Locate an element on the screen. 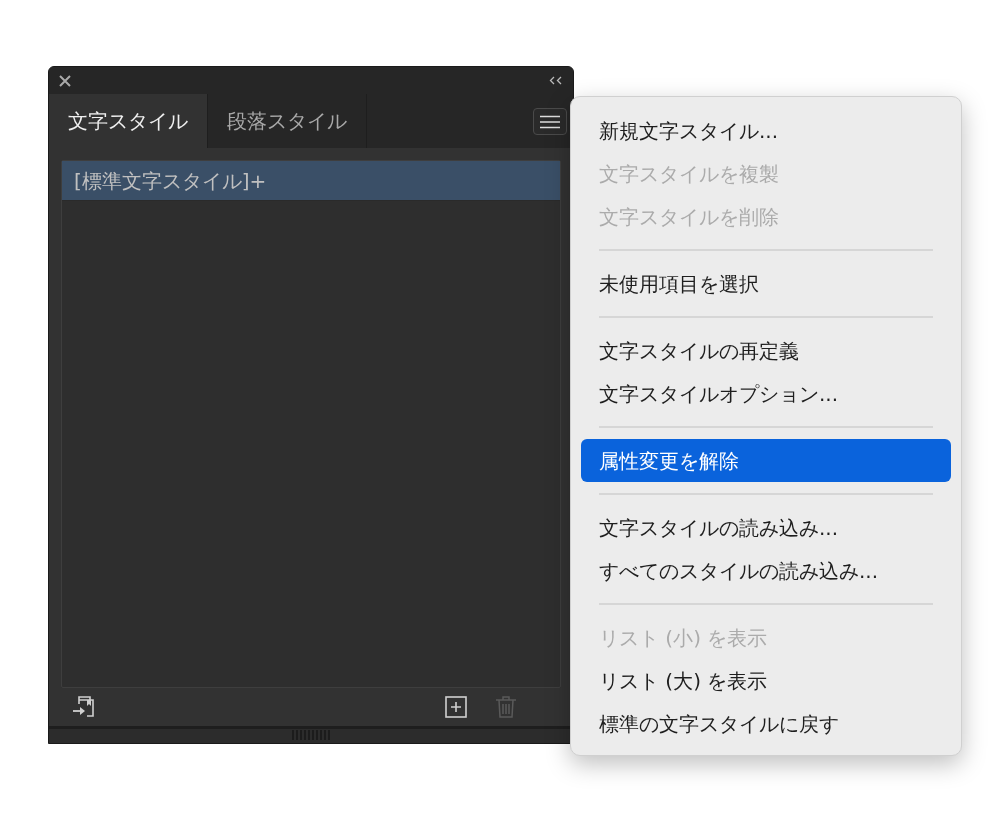 This screenshot has width=1006, height=826. menu-item: 属性変更を解除 is located at coordinates (766, 460).